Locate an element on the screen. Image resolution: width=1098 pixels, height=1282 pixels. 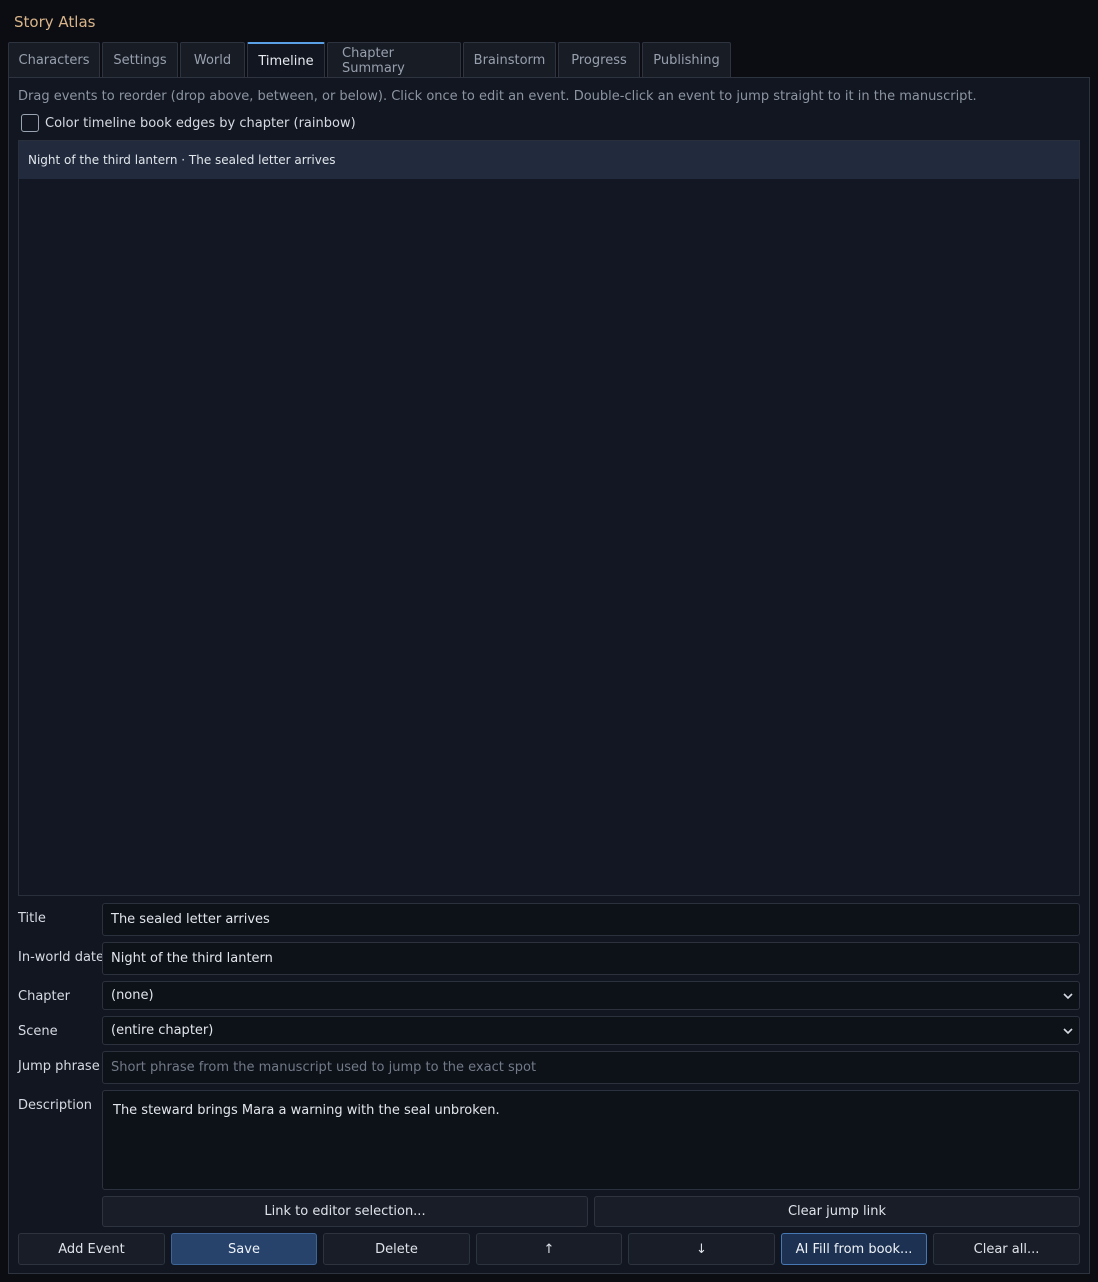
tab-chapter-summary: Chapter Summary is located at coordinates (394, 60).